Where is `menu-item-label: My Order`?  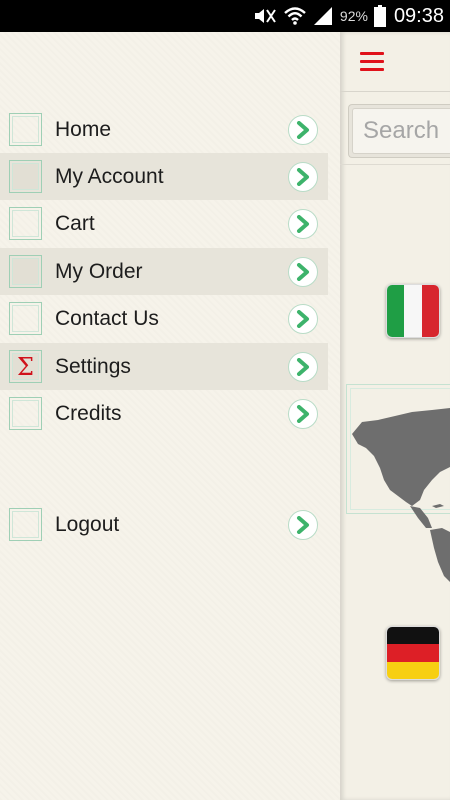 menu-item-label: My Order is located at coordinates (99, 271).